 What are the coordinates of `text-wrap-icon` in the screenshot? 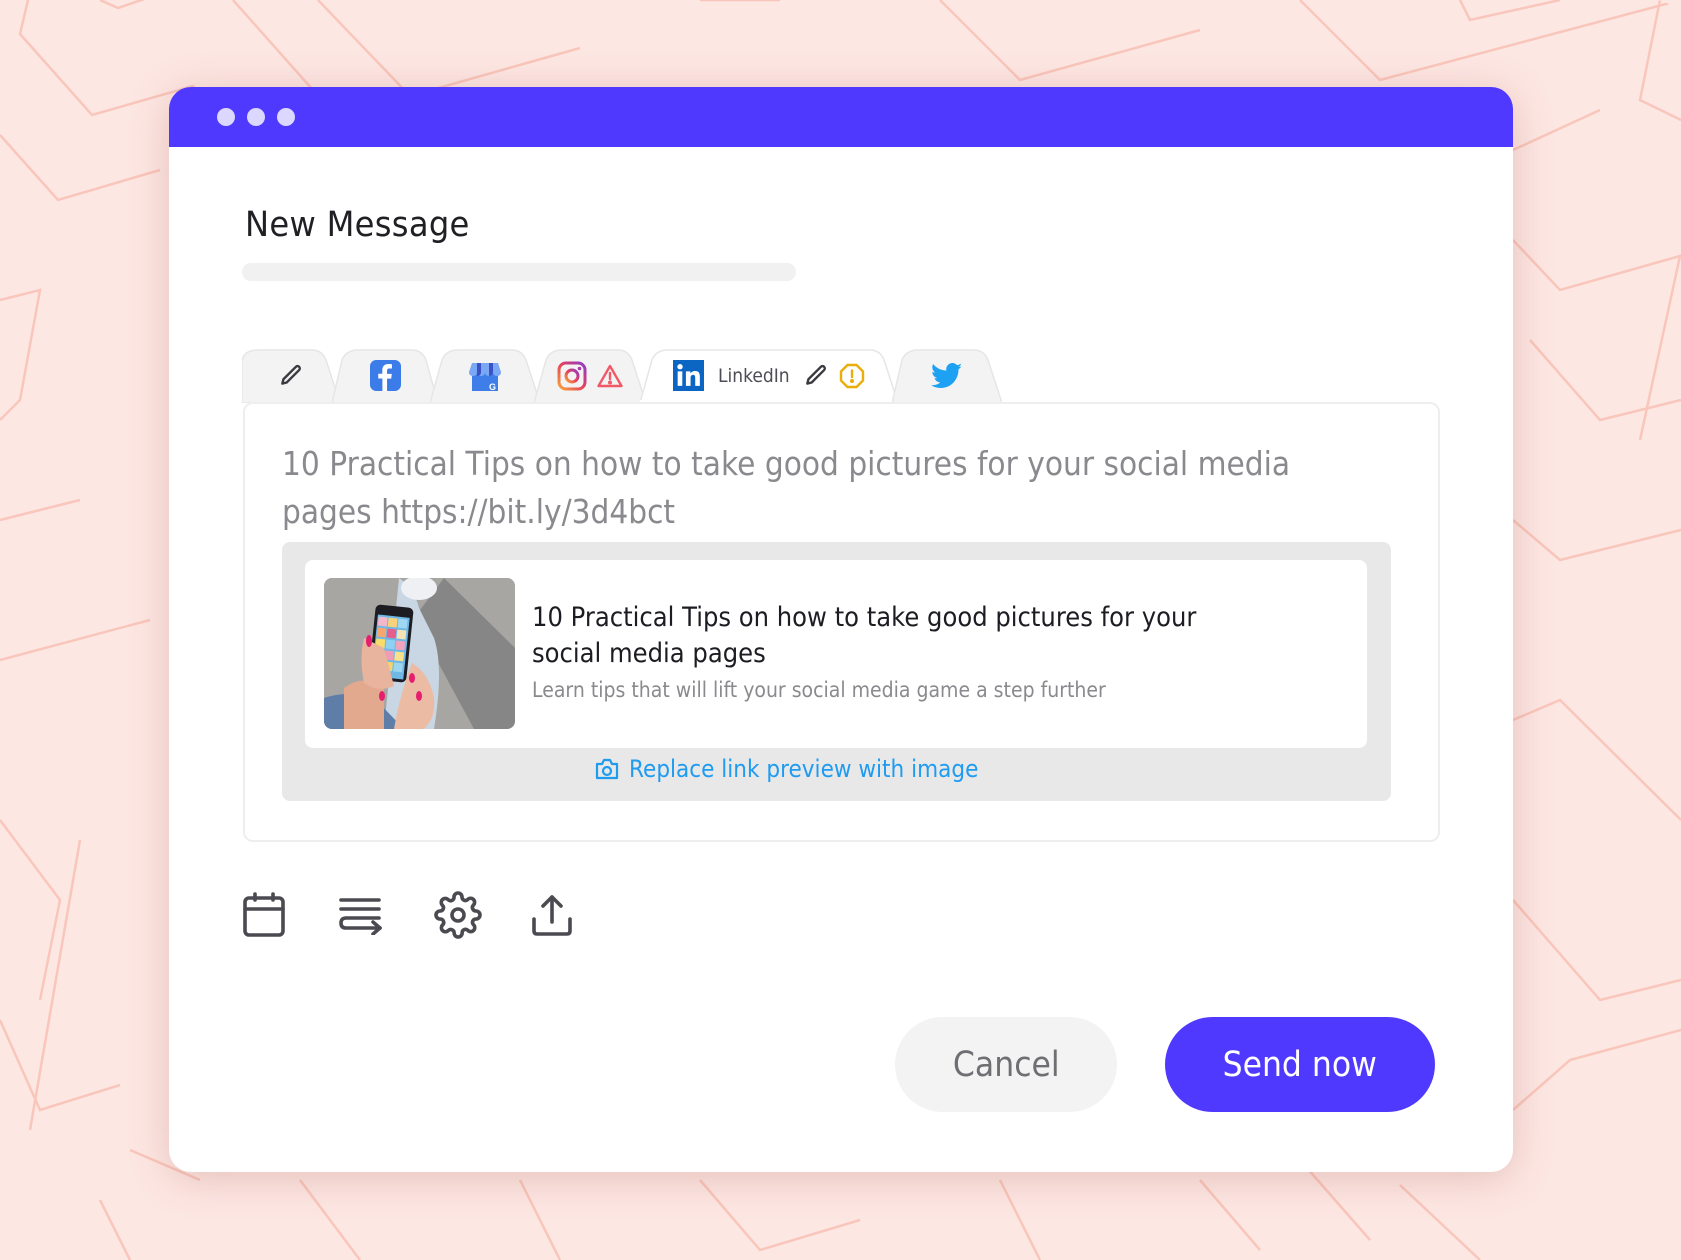 It's located at (360, 916).